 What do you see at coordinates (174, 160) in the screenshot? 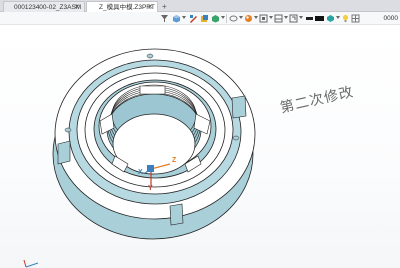
I see `z-axis-label: Z` at bounding box center [174, 160].